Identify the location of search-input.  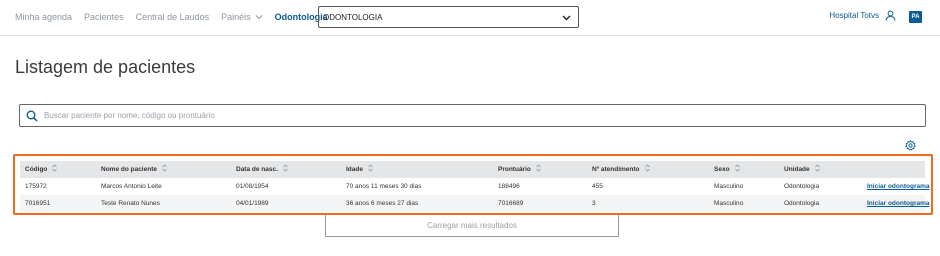
(474, 115).